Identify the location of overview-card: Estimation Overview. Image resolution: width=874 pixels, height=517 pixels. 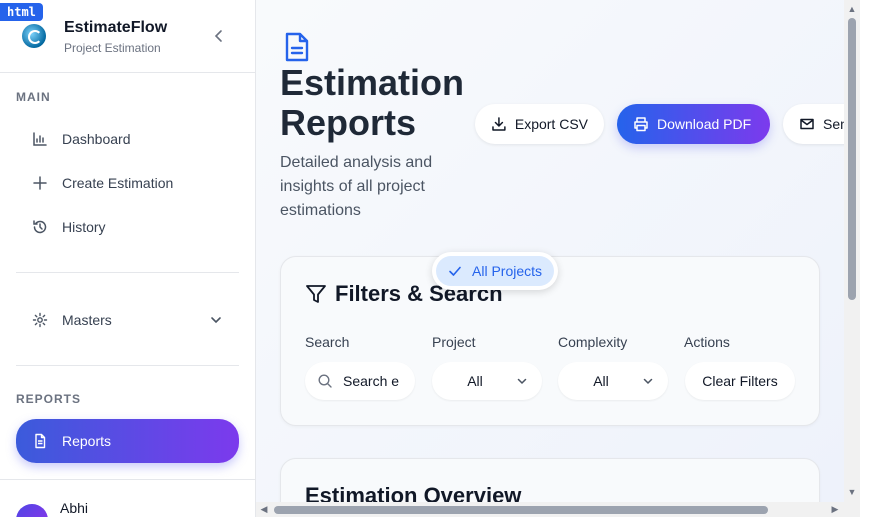
(550, 480).